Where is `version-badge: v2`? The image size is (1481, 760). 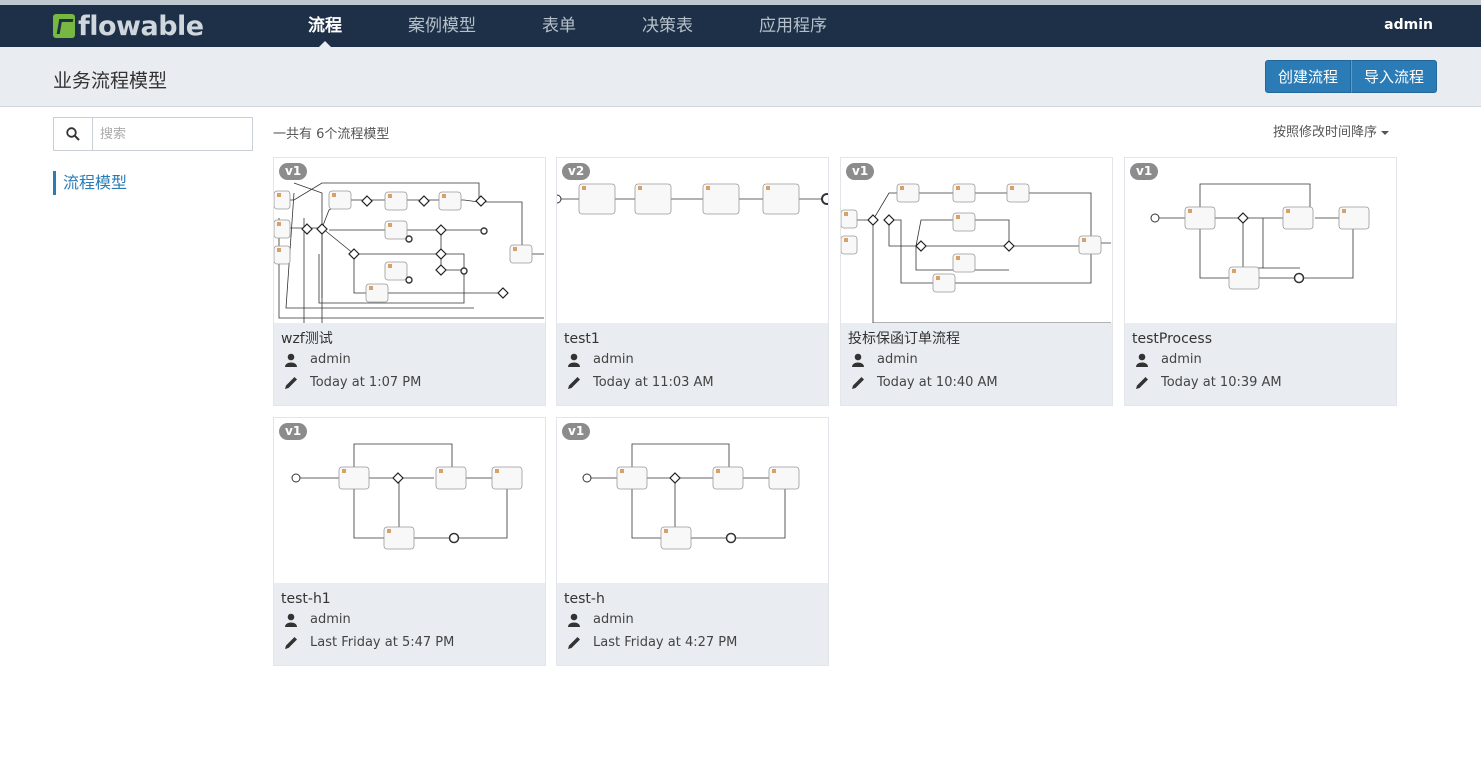
version-badge: v2 is located at coordinates (576, 171).